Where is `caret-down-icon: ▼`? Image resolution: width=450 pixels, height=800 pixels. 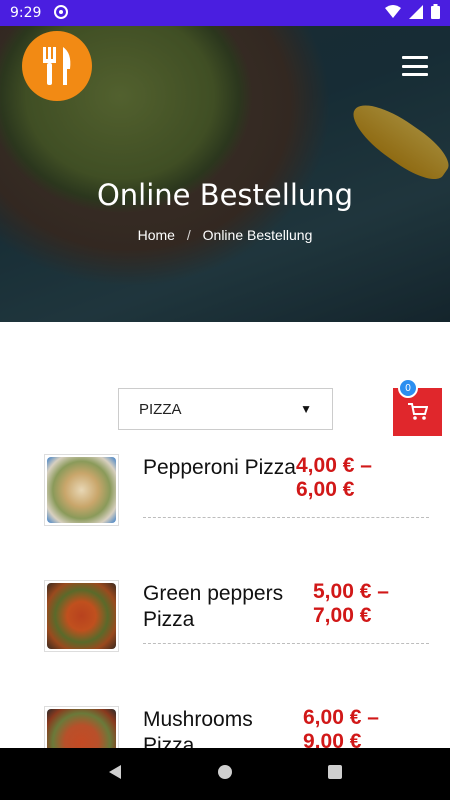 caret-down-icon: ▼ is located at coordinates (306, 409).